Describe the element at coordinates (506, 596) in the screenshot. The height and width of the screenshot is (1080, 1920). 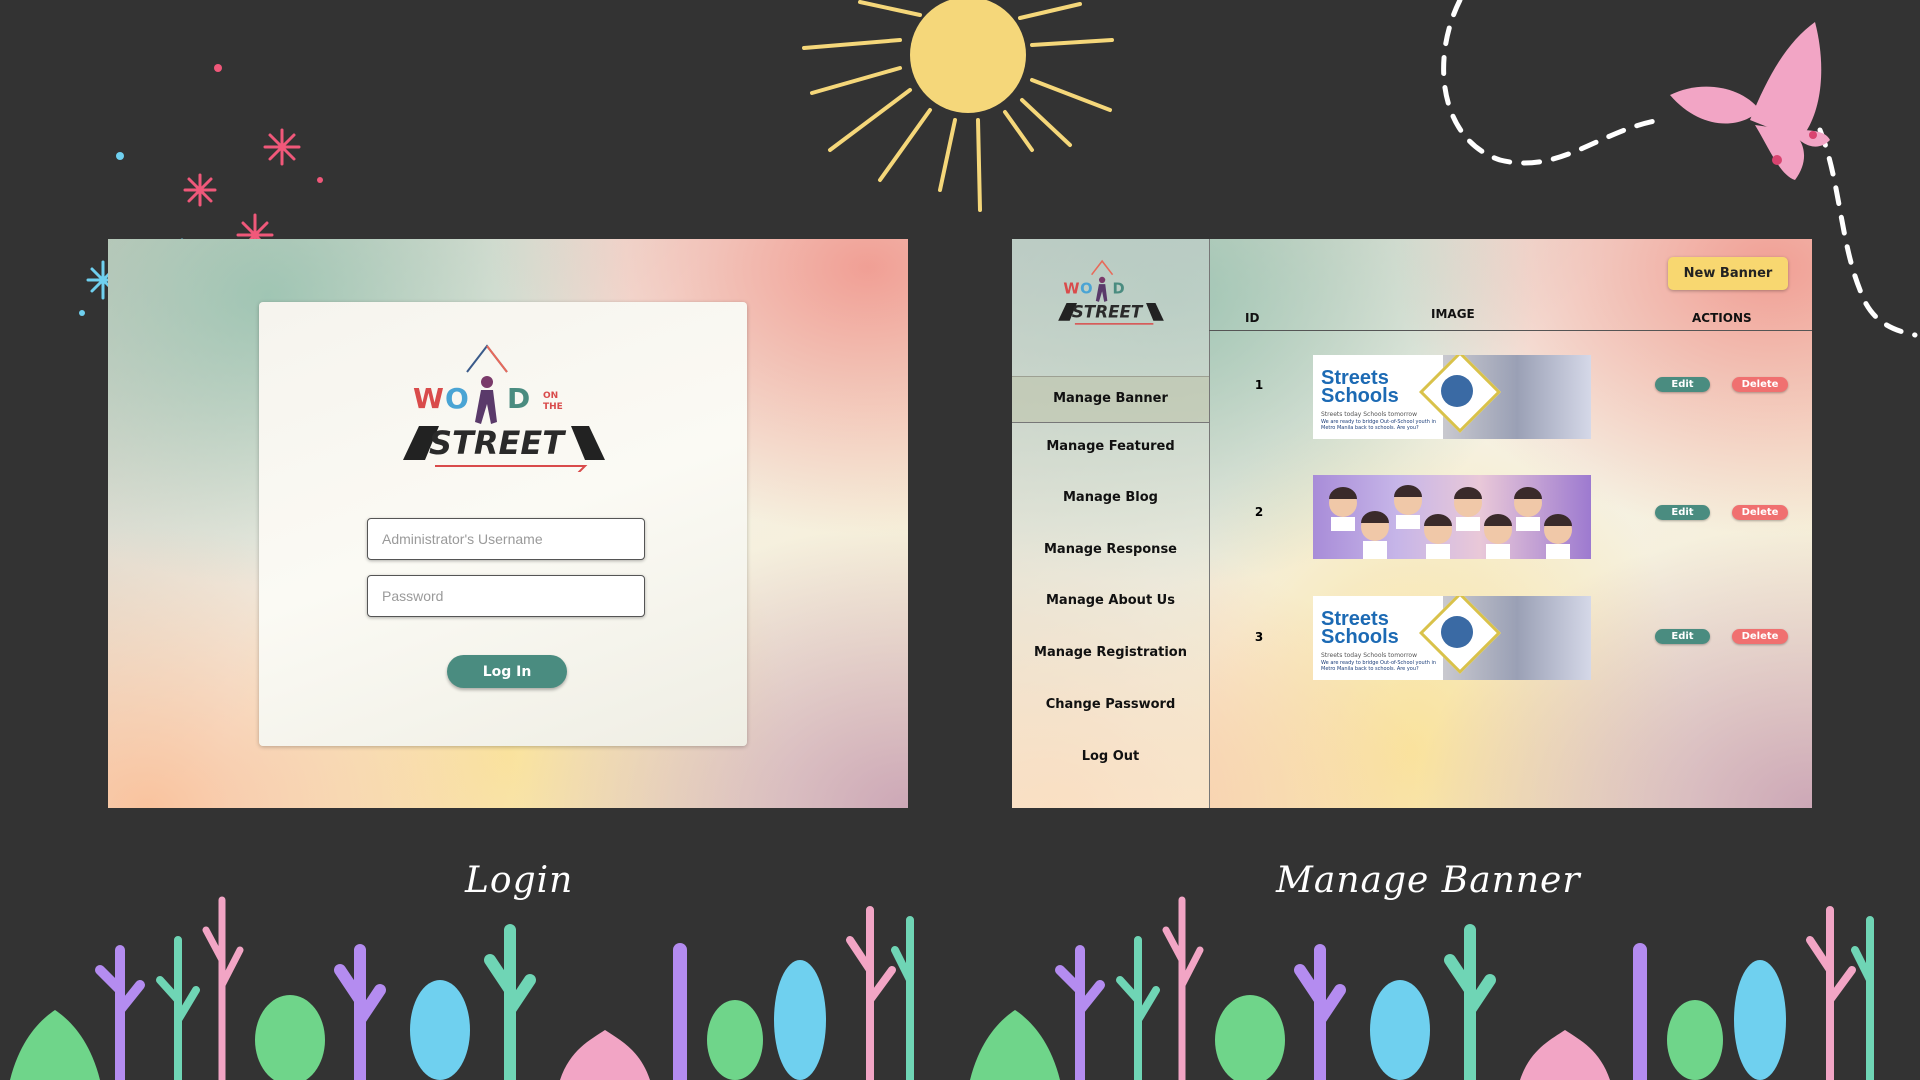
I see `password-input` at that location.